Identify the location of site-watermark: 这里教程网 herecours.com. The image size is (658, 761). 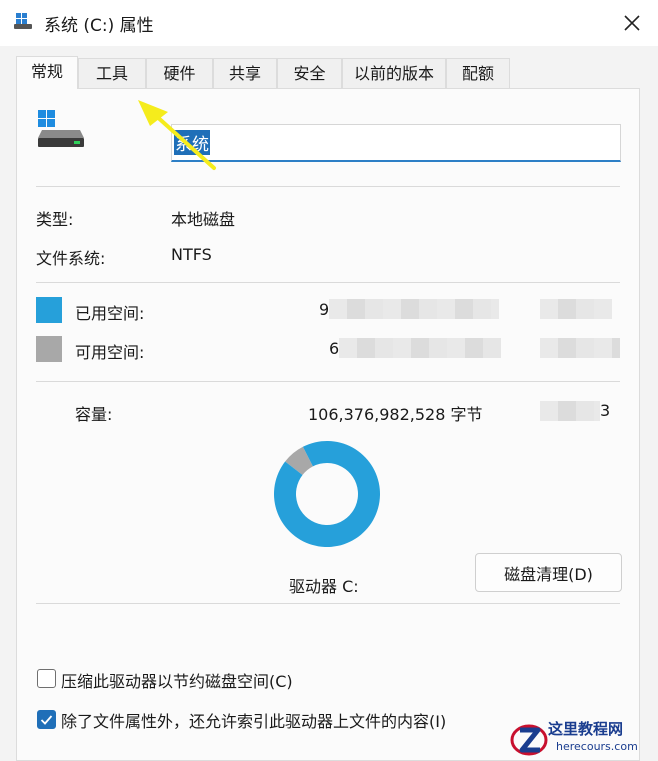
(583, 738).